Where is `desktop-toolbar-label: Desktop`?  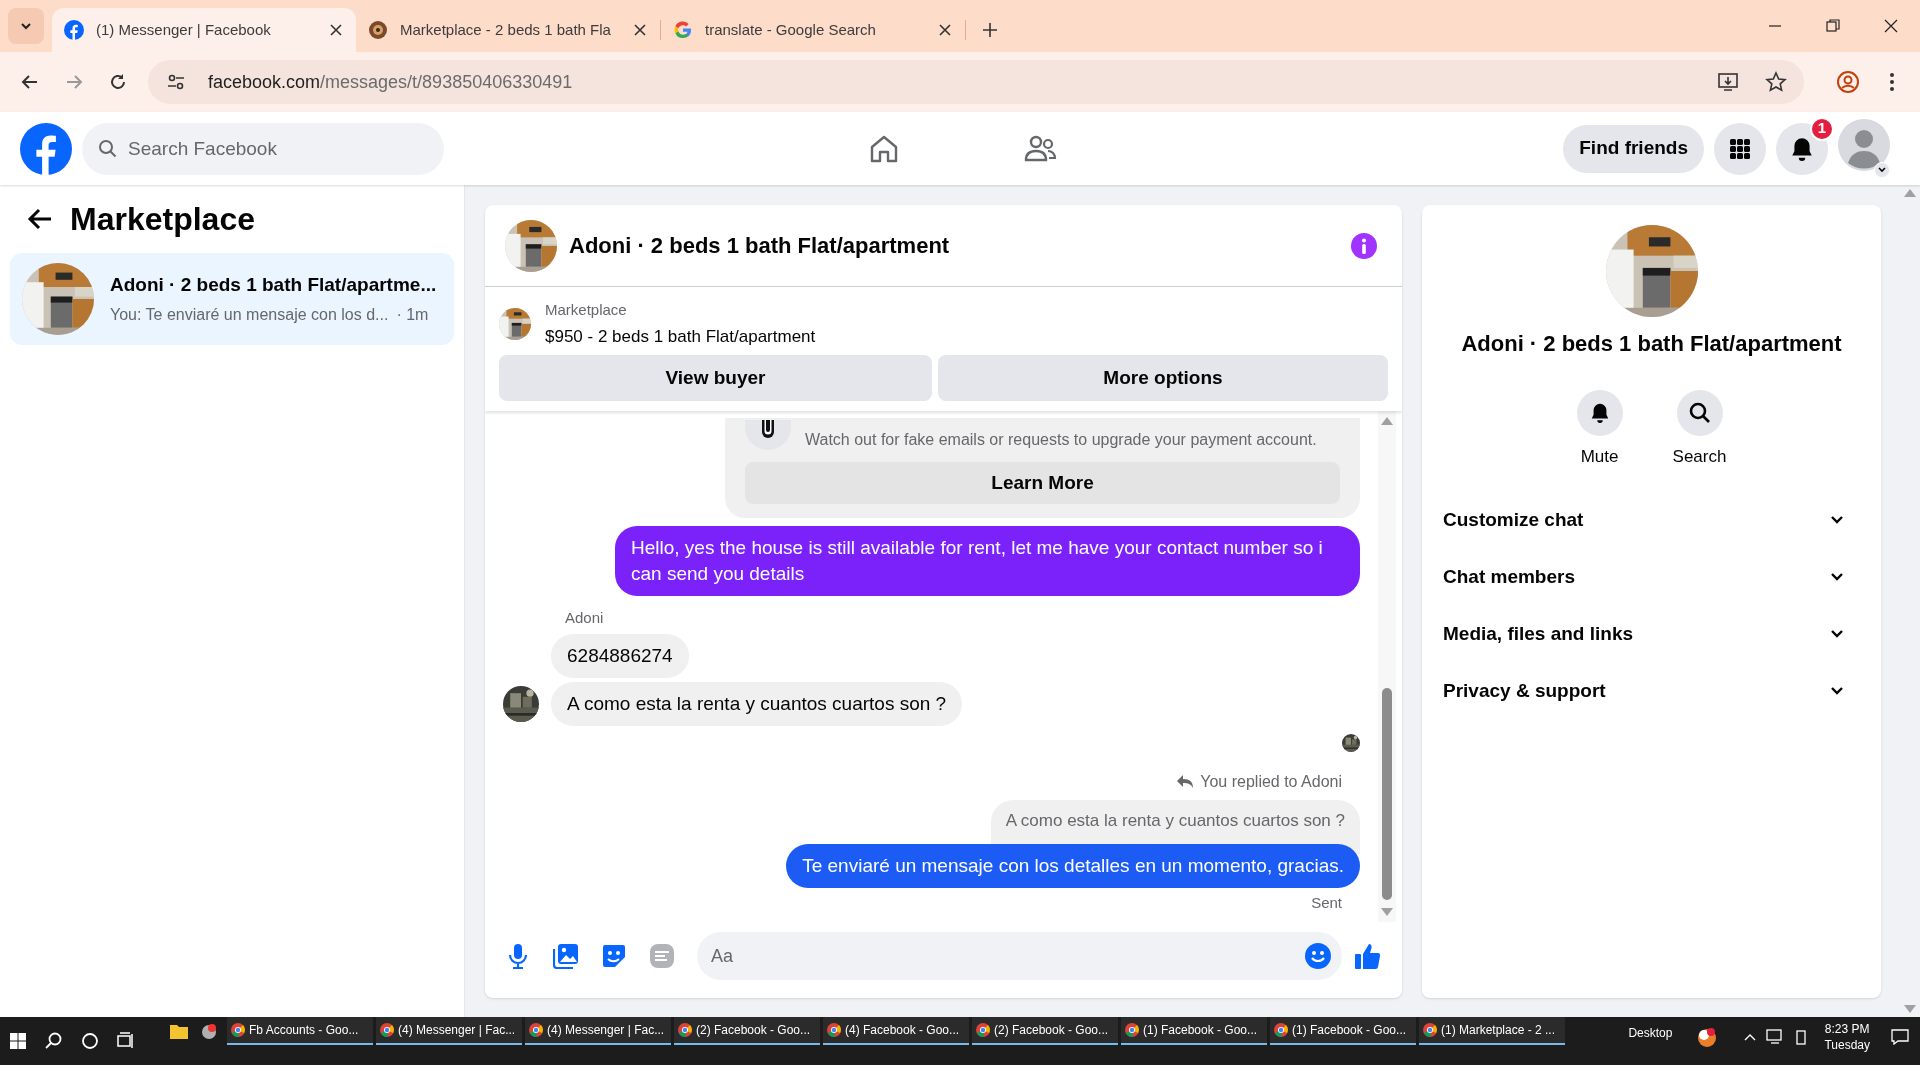
desktop-toolbar-label: Desktop is located at coordinates (1650, 1033).